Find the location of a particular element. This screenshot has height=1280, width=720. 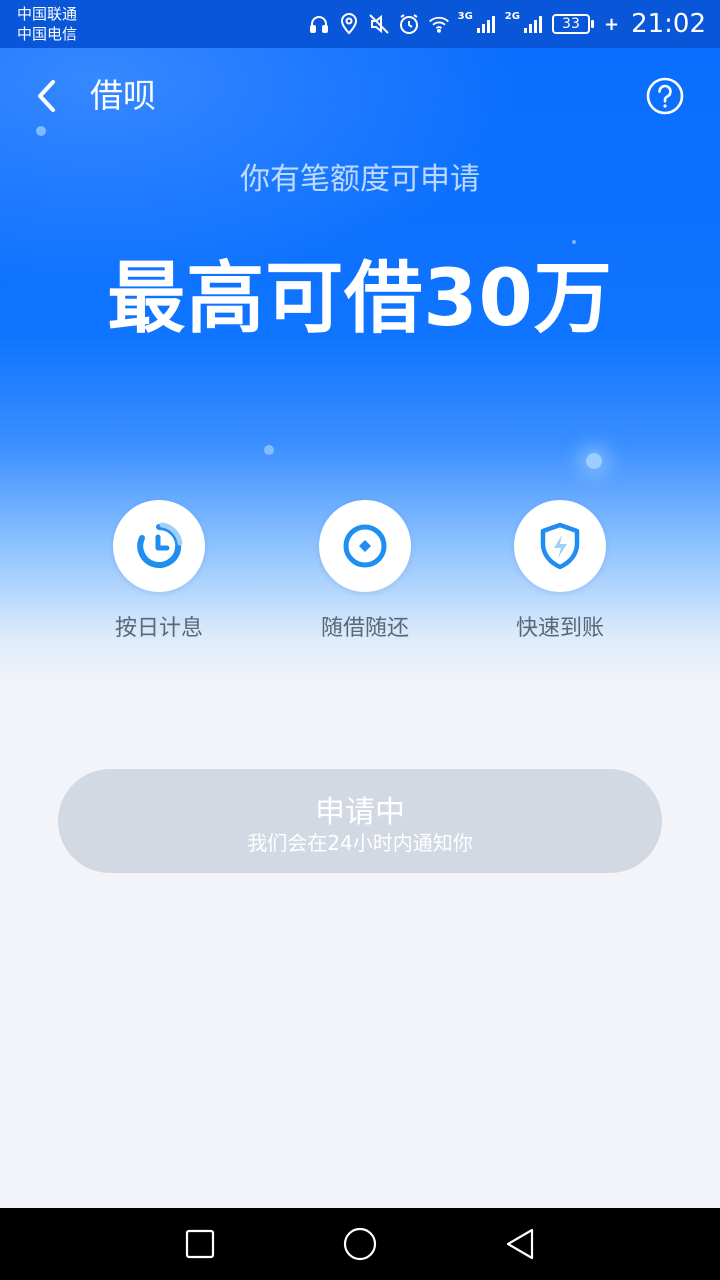

clock-pie-icon is located at coordinates (160, 545).